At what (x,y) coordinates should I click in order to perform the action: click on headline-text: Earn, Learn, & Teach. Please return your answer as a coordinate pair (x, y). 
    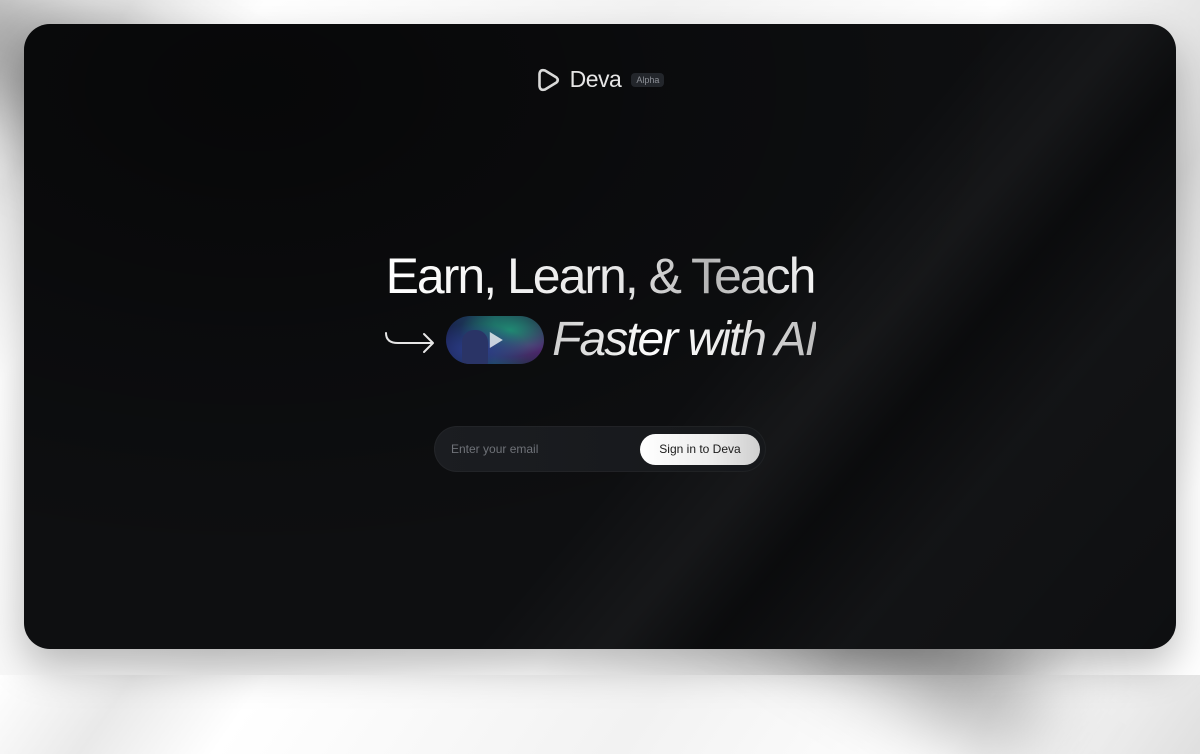
    Looking at the image, I should click on (601, 276).